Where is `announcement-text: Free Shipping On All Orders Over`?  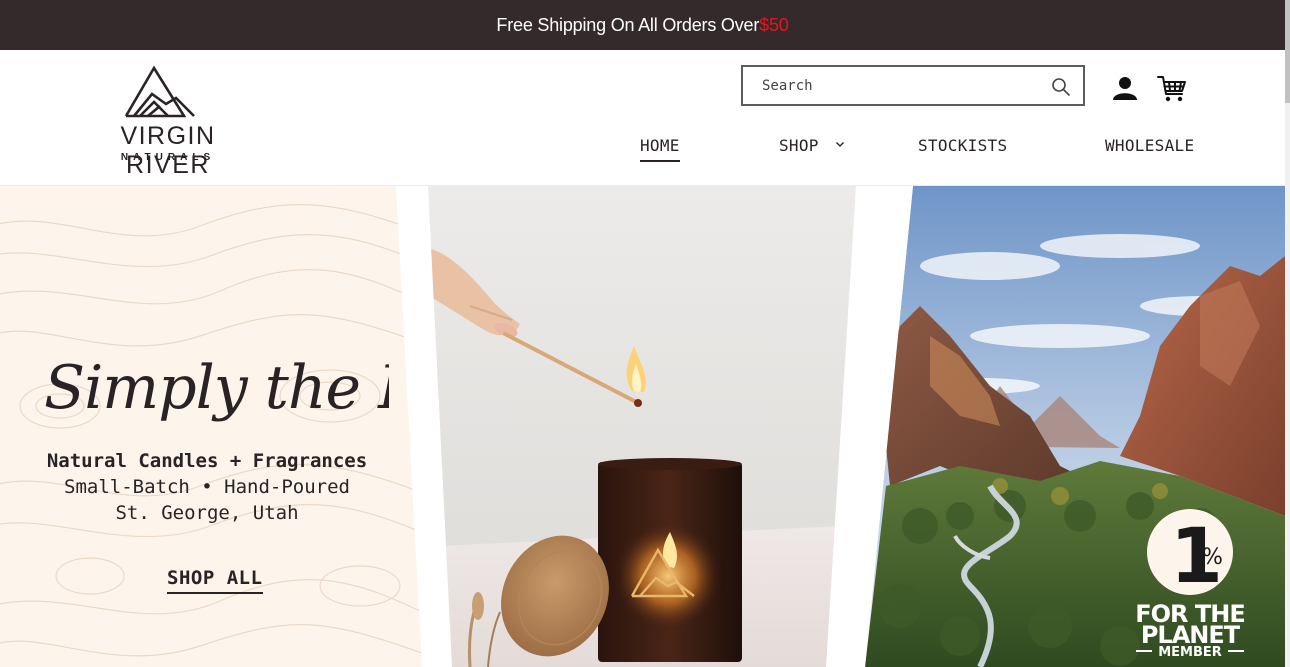
announcement-text: Free Shipping On All Orders Over is located at coordinates (628, 24).